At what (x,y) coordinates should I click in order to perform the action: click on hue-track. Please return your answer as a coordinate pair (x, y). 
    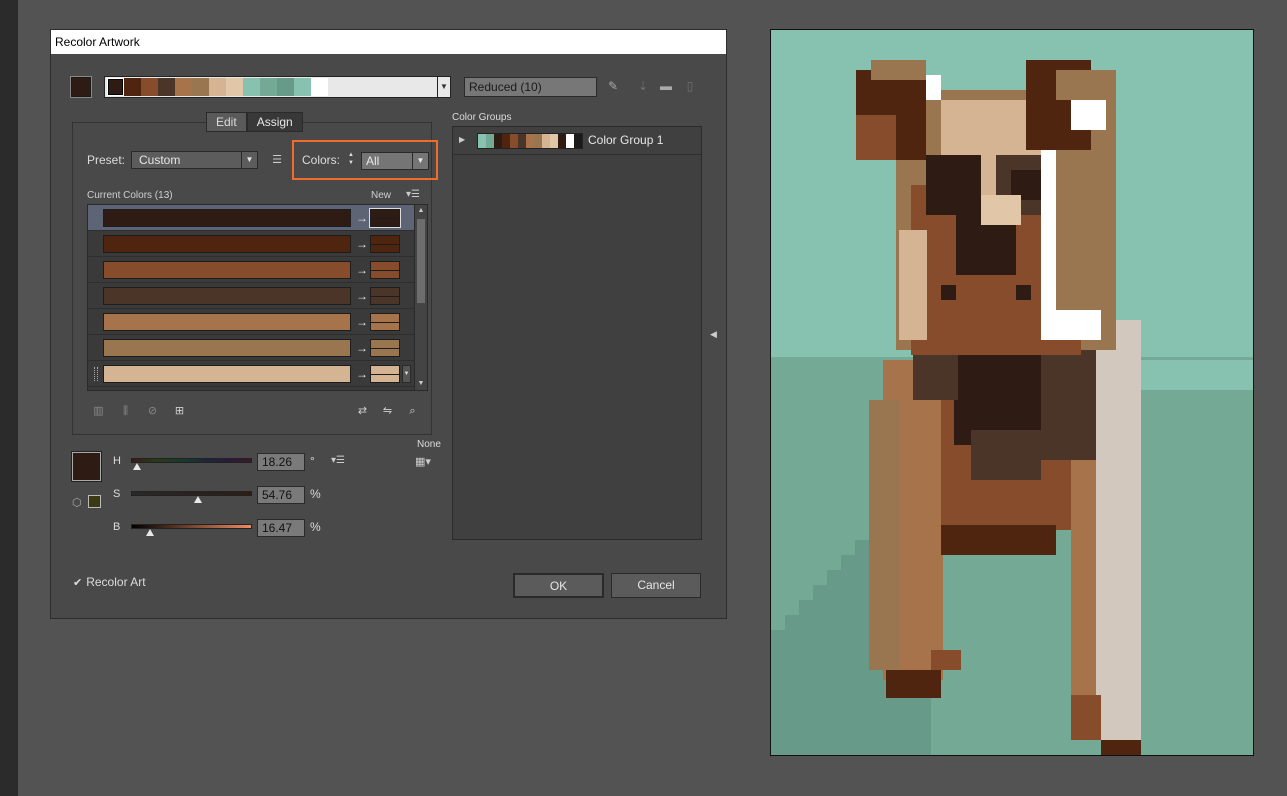
    Looking at the image, I should click on (191, 460).